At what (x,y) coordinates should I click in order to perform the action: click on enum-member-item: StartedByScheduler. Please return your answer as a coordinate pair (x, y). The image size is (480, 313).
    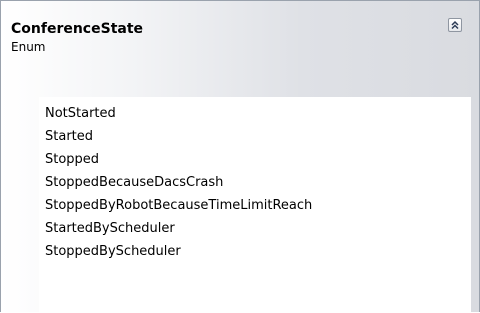
    Looking at the image, I should click on (178, 228).